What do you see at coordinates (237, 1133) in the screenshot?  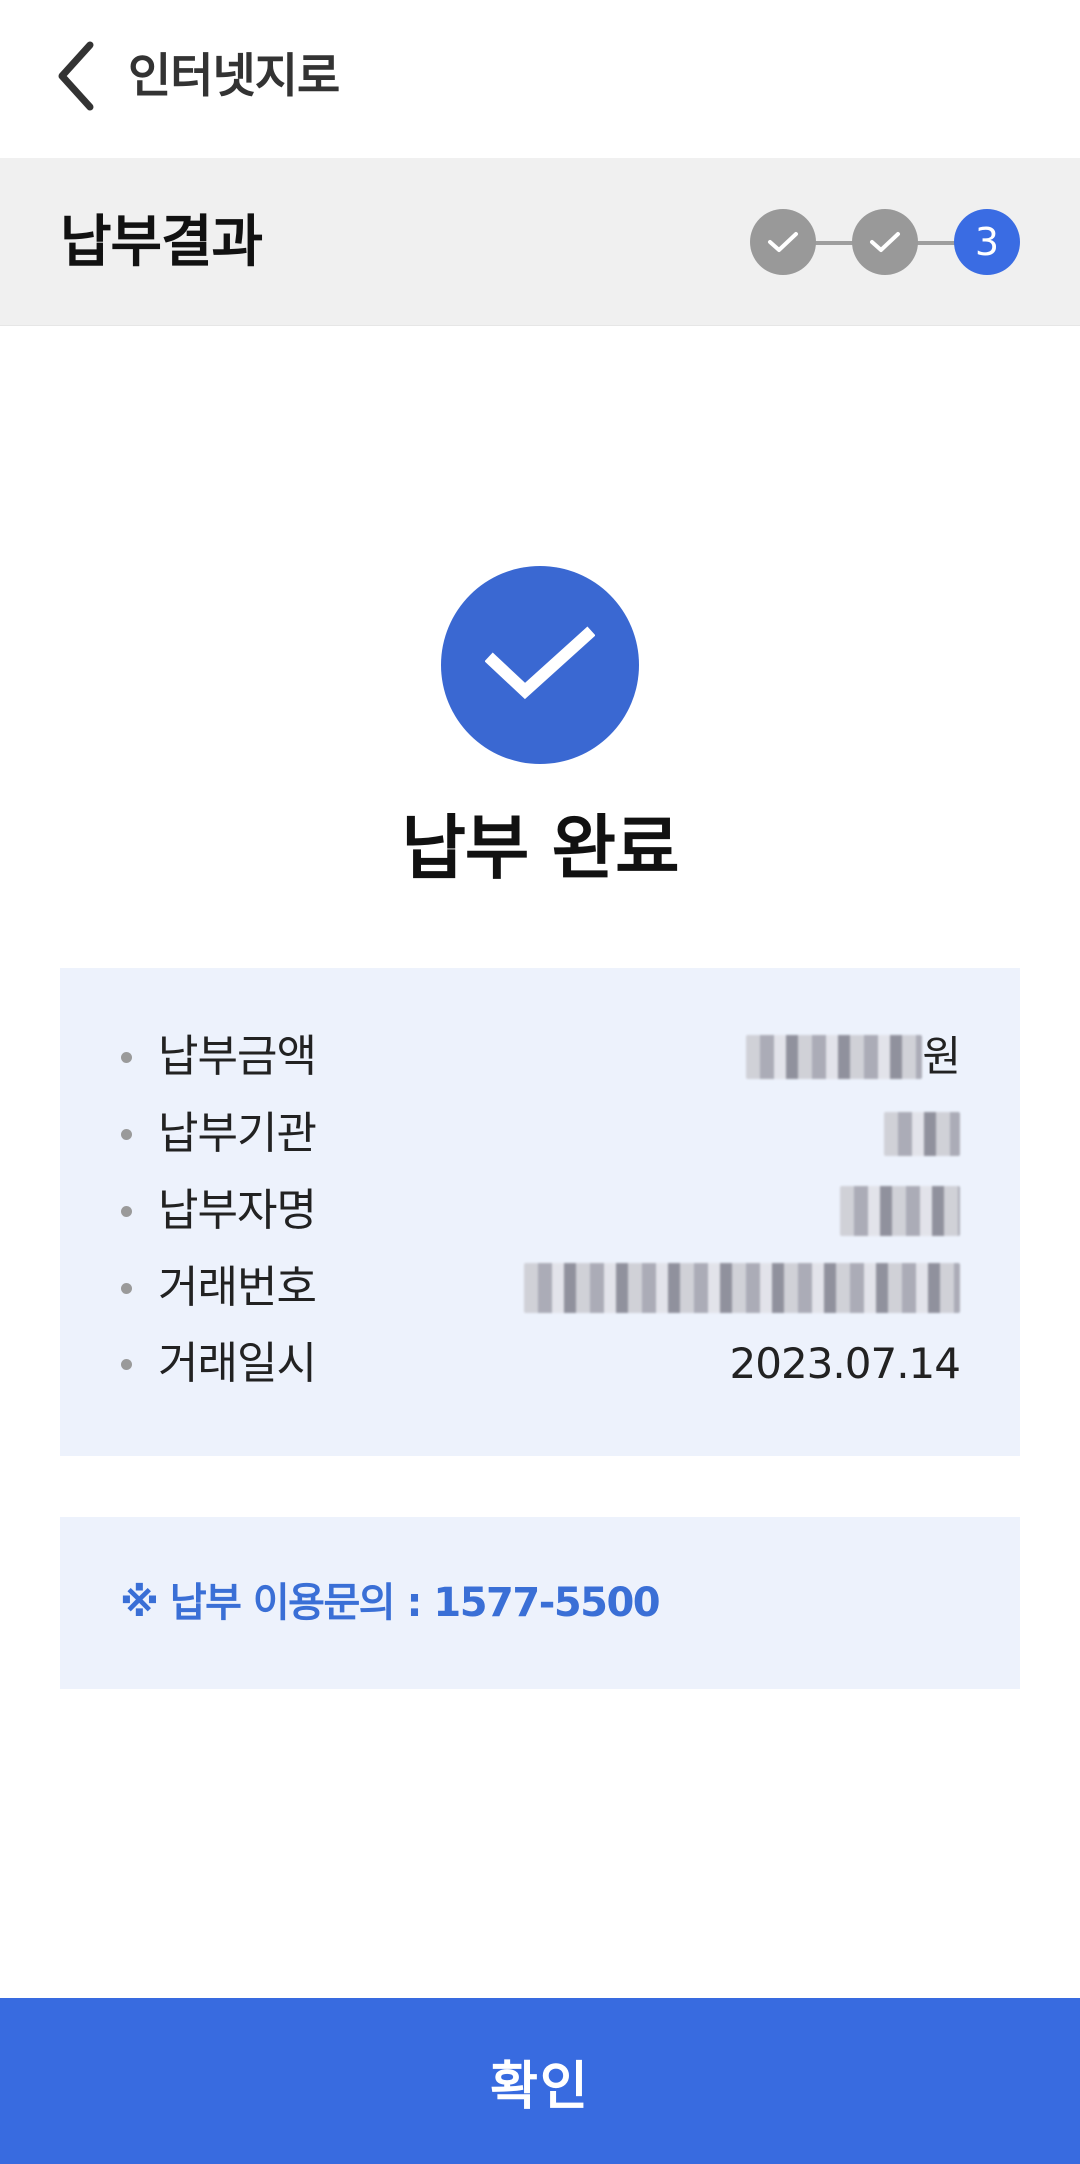 I see `detail-label: 납부기관` at bounding box center [237, 1133].